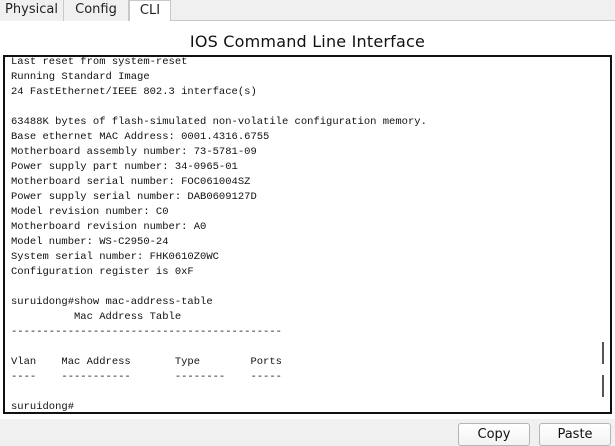  Describe the element at coordinates (150, 11) in the screenshot. I see `tab-cli: CLI` at that location.